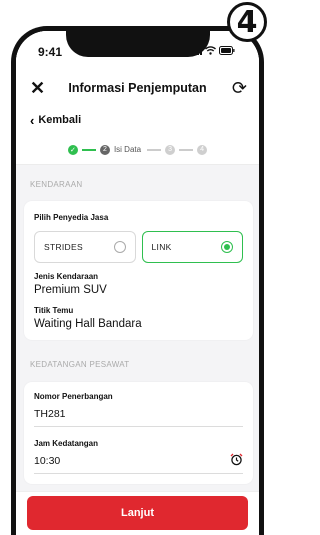 The width and height of the screenshot is (320, 535). I want to click on radio-selected-icon, so click(227, 247).